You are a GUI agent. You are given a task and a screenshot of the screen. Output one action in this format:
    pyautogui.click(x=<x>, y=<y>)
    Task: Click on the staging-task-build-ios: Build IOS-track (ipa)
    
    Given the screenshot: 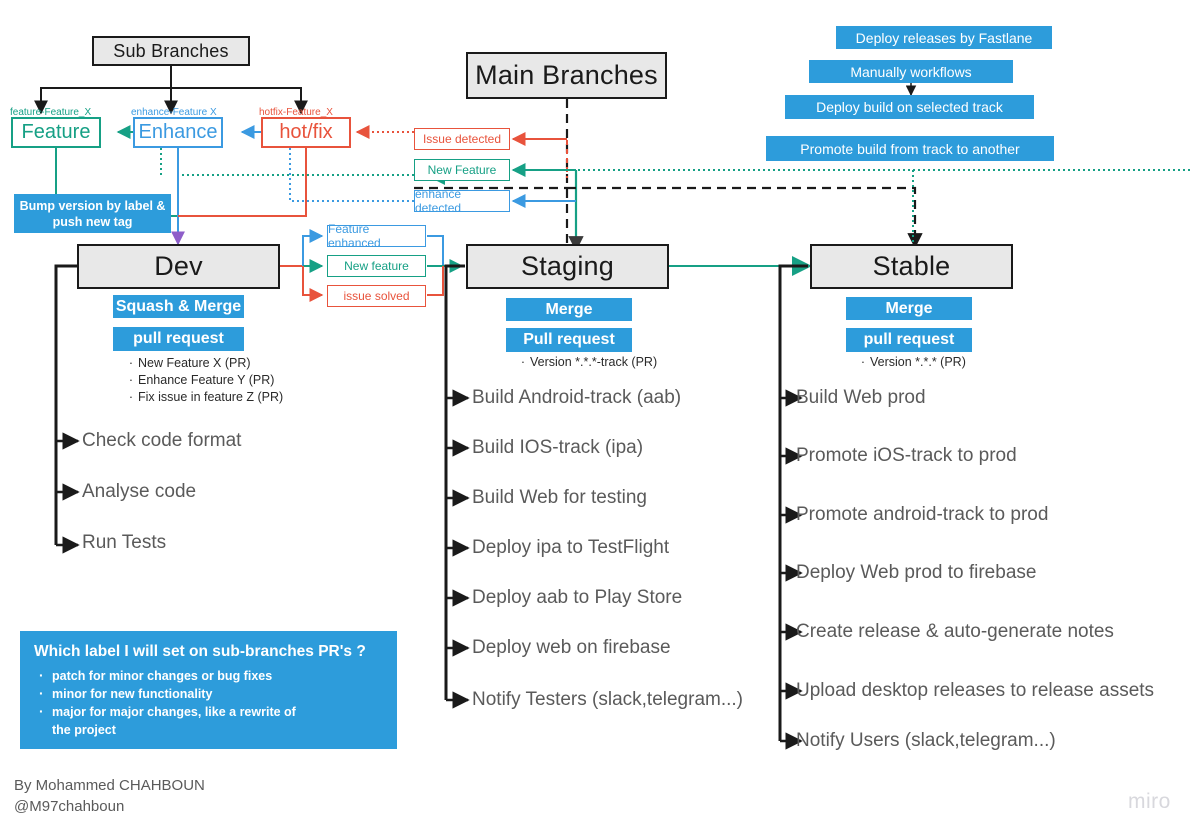 What is the action you would take?
    pyautogui.click(x=558, y=447)
    